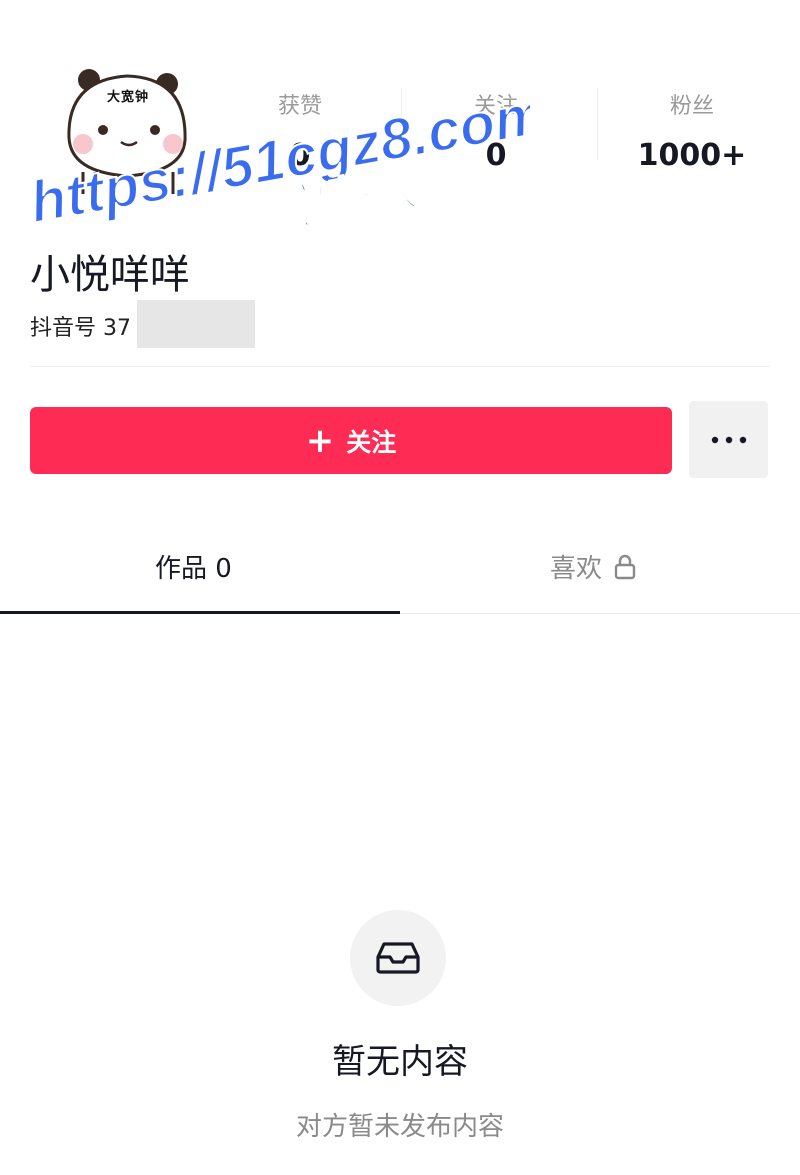 The width and height of the screenshot is (800, 1175). Describe the element at coordinates (196, 324) in the screenshot. I see `id-redaction-mask` at that location.